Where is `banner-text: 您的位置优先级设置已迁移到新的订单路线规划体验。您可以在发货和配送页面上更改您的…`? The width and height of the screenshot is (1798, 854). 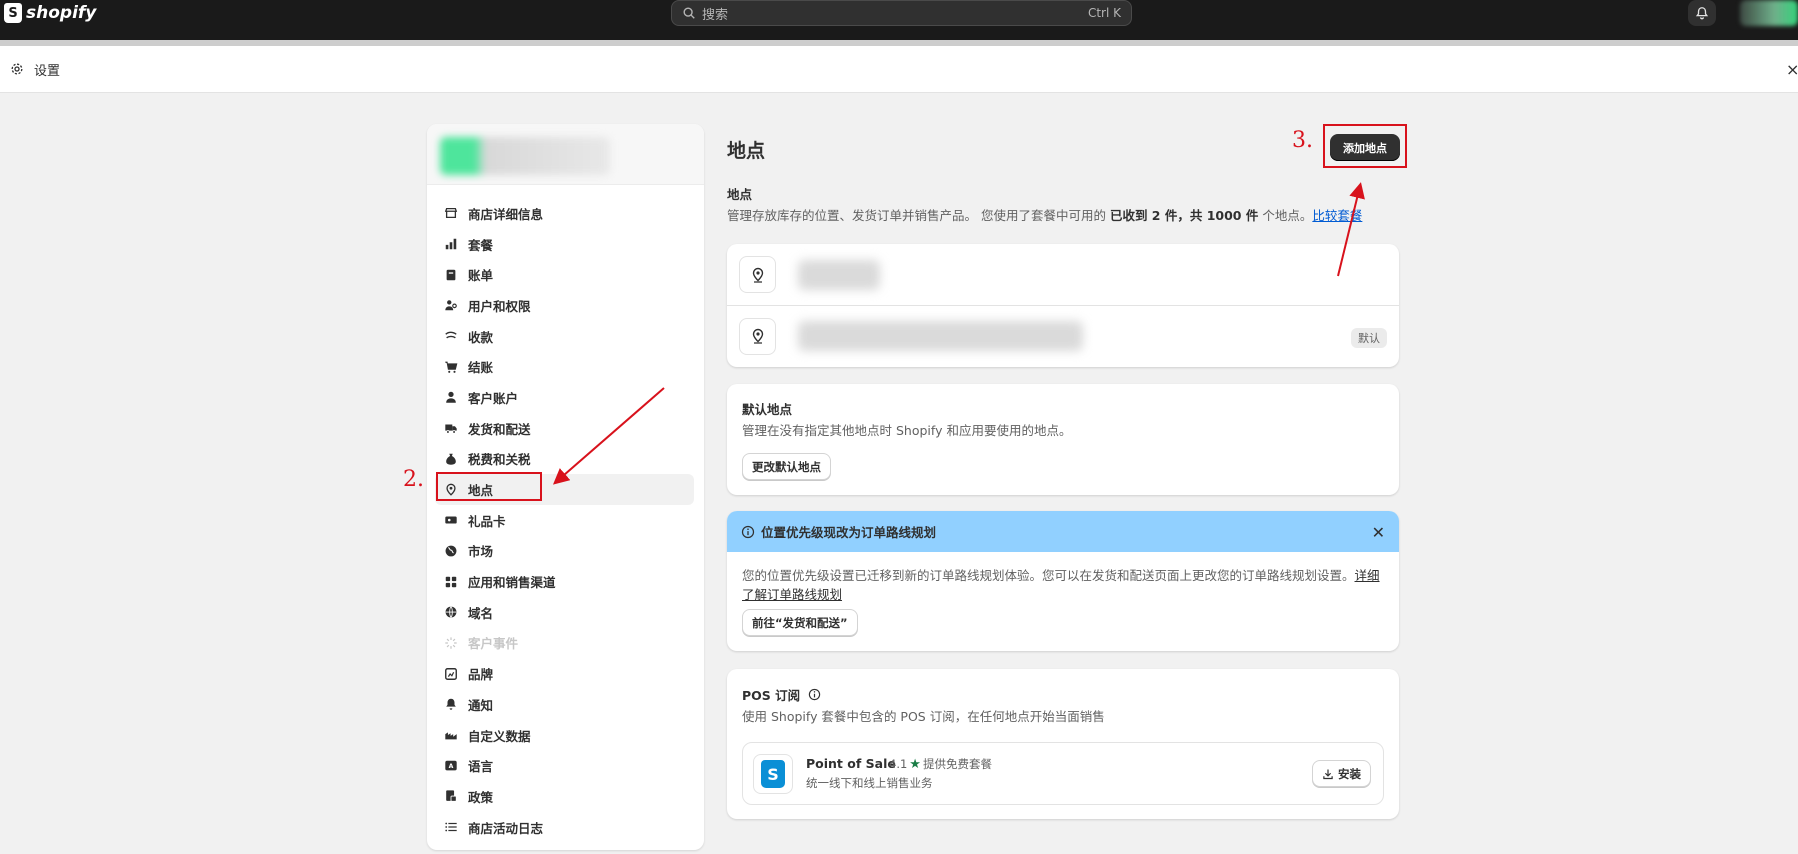
banner-text: 您的位置优先级设置已迁移到新的订单路线规划体验。您可以在发货和配送页面上更改您的… is located at coordinates (1048, 575).